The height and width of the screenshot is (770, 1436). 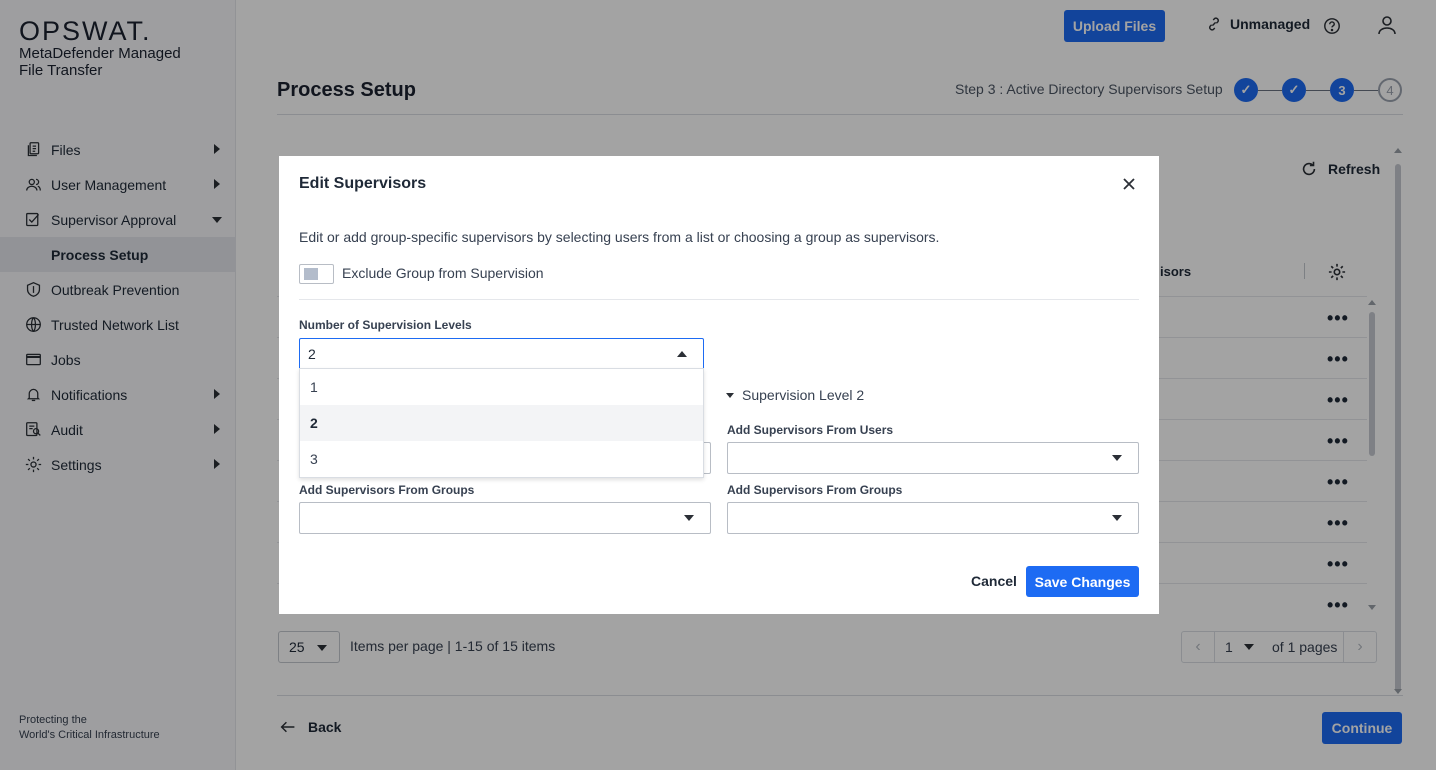 I want to click on levels-option-selected: 2, so click(x=501, y=423).